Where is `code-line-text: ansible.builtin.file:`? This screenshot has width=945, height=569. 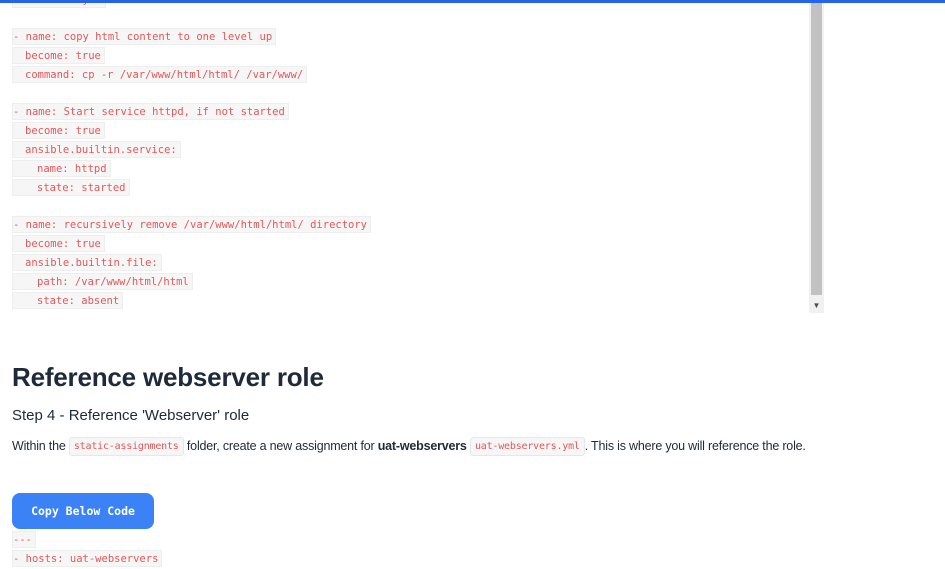
code-line-text: ansible.builtin.file: is located at coordinates (87, 262).